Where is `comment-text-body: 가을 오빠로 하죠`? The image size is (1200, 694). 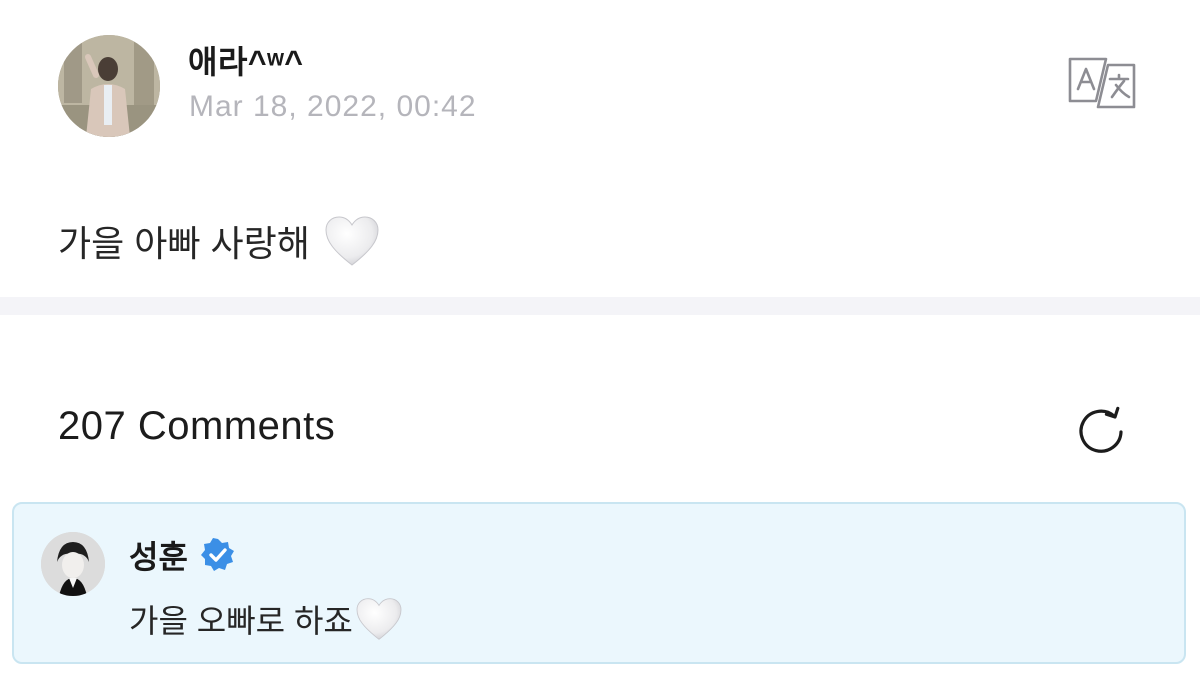
comment-text-body: 가을 오빠로 하죠 is located at coordinates (241, 621).